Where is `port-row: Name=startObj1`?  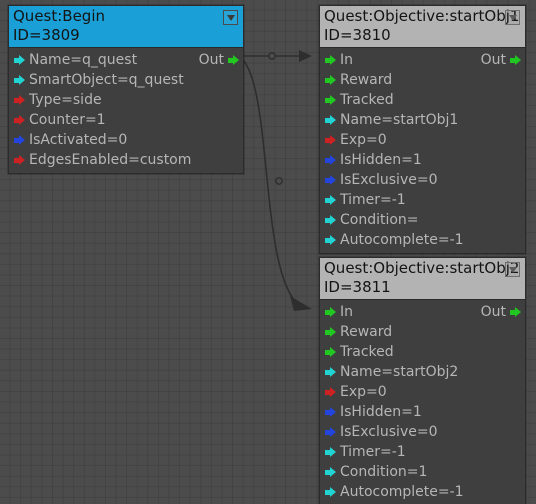 port-row: Name=startObj1 is located at coordinates (422, 120).